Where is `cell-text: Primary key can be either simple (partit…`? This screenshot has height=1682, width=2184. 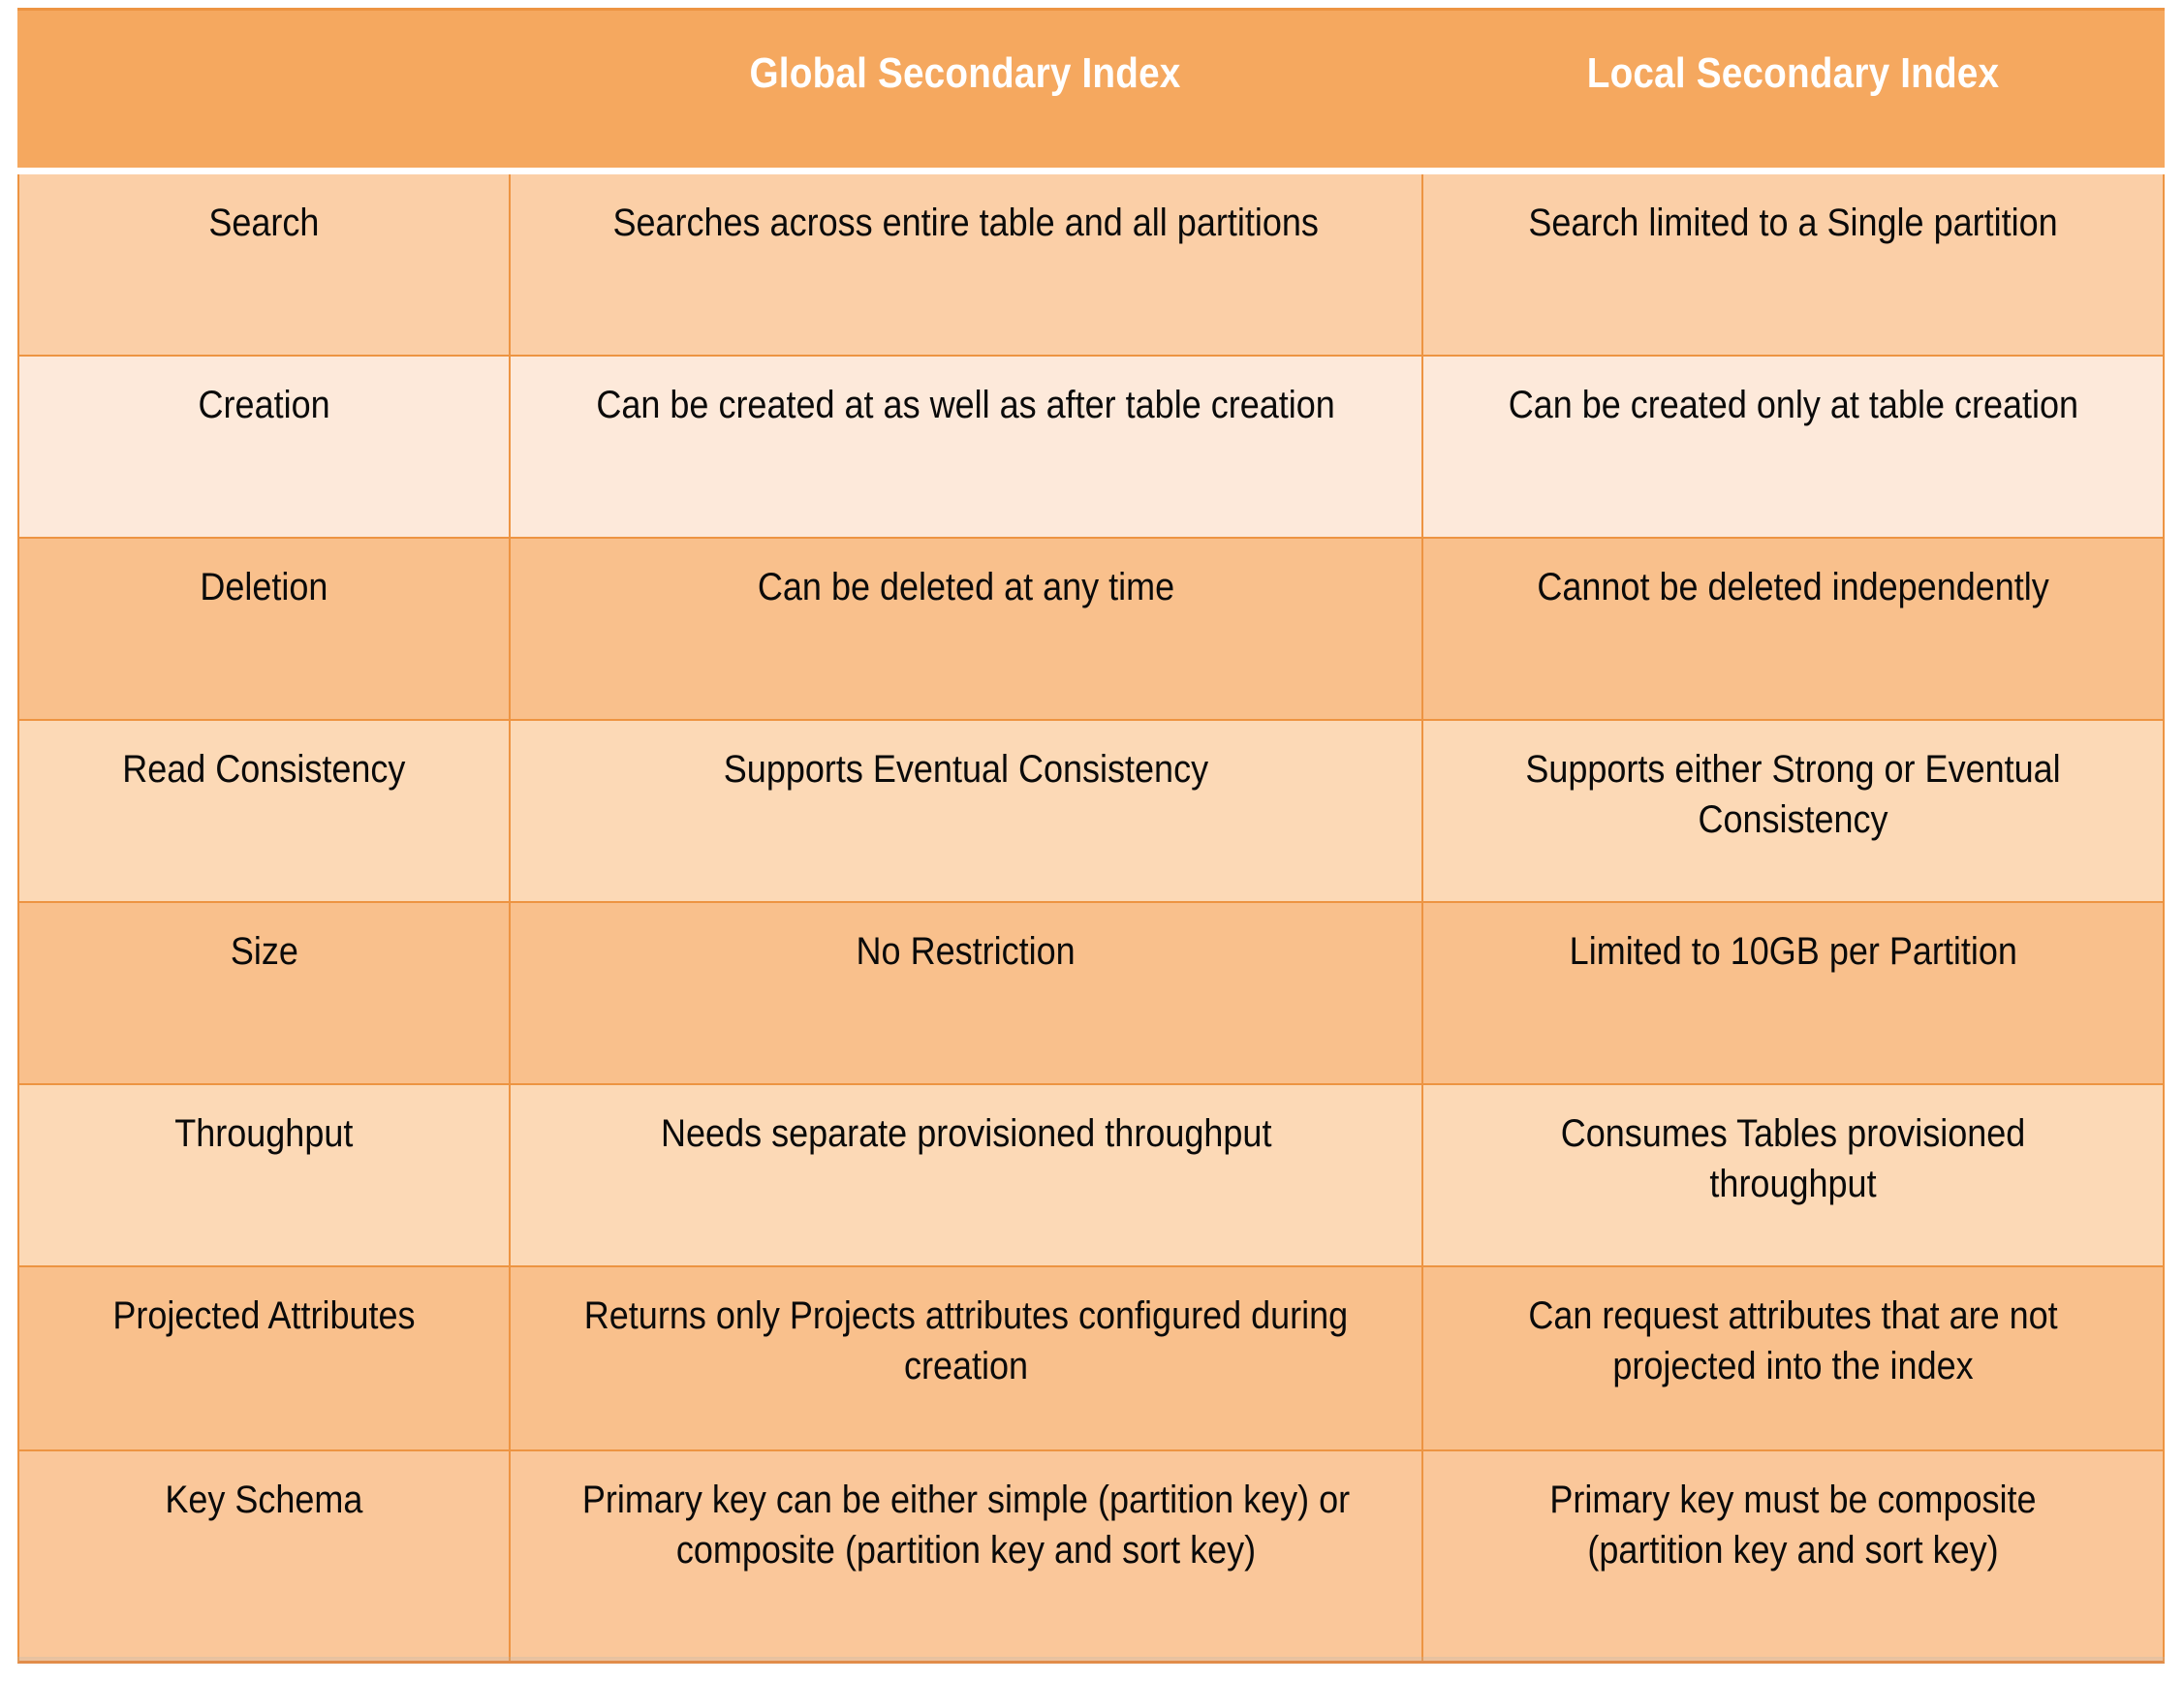 cell-text: Primary key can be either simple (partit… is located at coordinates (966, 1525).